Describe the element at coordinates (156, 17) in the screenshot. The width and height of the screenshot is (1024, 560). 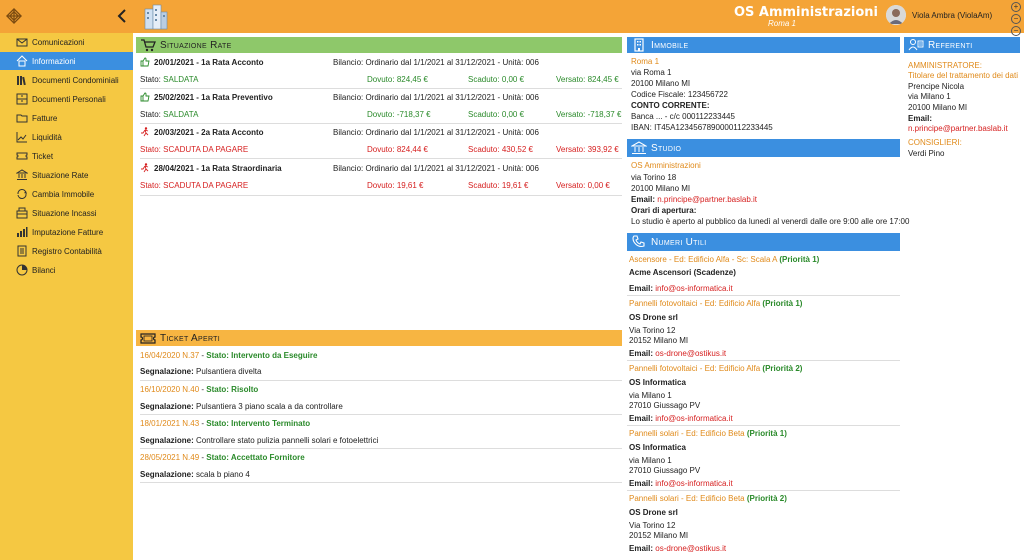
I see `building-icon` at that location.